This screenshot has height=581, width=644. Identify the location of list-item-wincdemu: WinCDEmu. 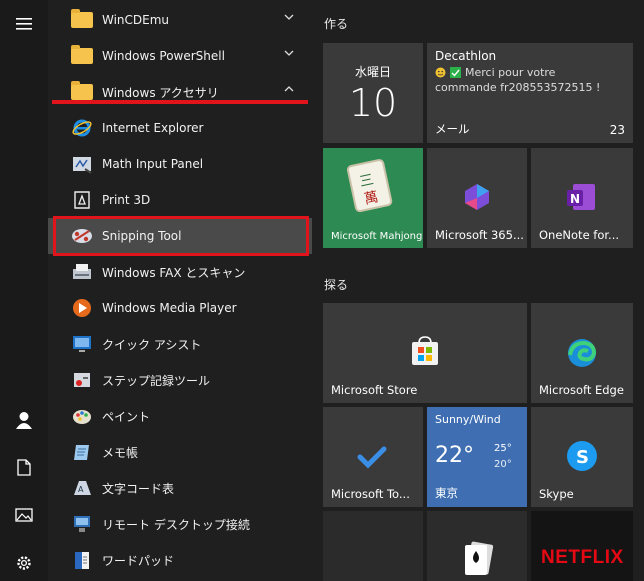
(180, 20).